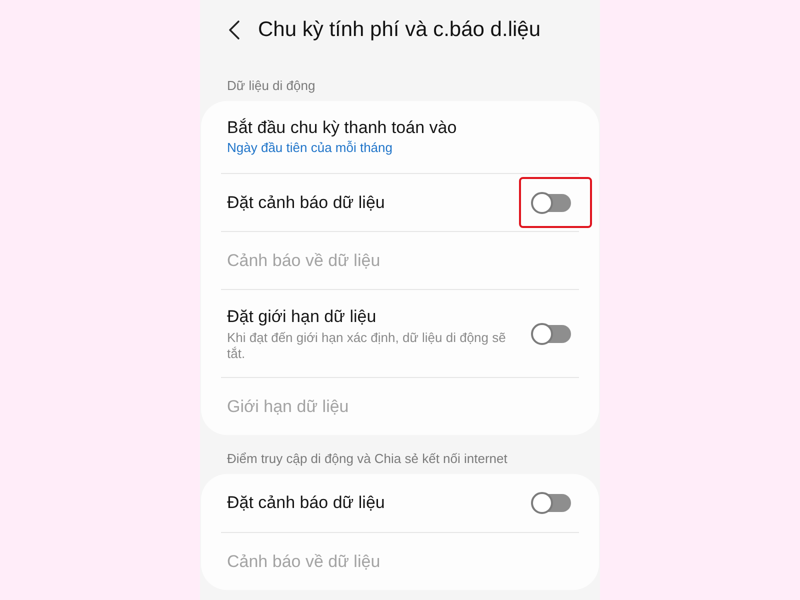 This screenshot has width=800, height=600. I want to click on row-value: Ngày đầu tiên của mỗi tháng, so click(310, 148).